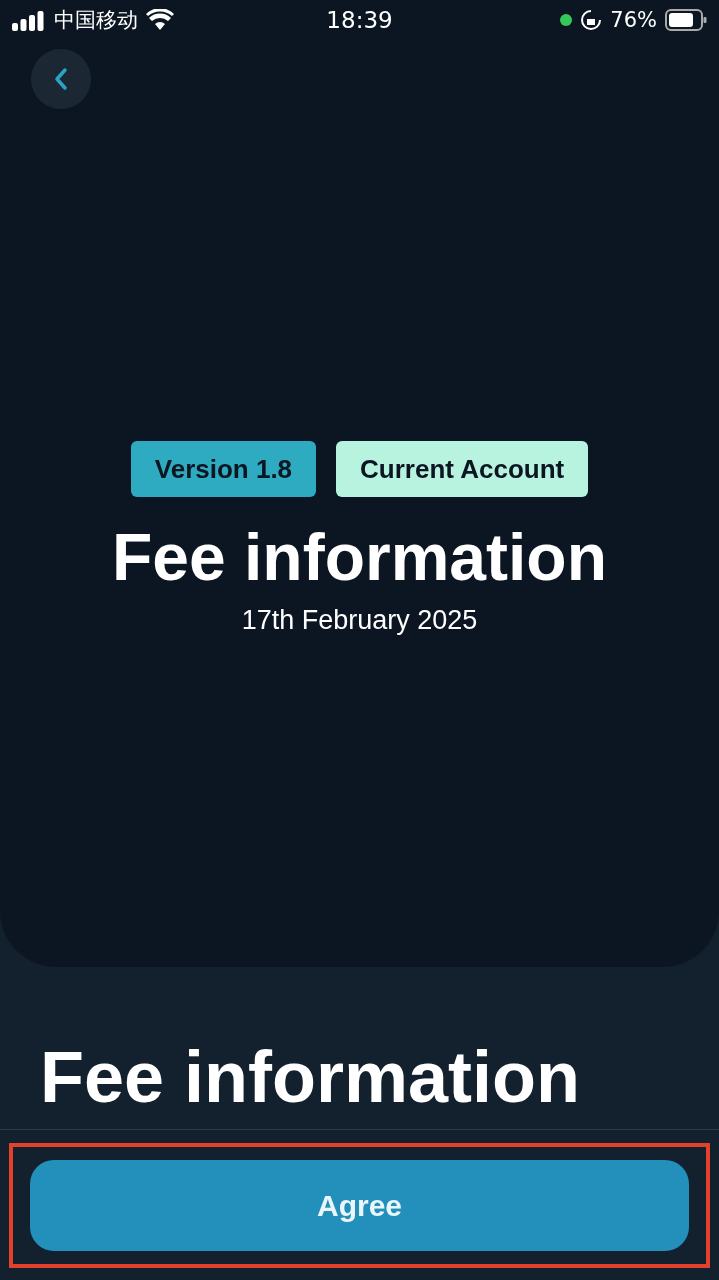 This screenshot has width=719, height=1280. Describe the element at coordinates (223, 469) in the screenshot. I see `tag: Version 1.8` at that location.